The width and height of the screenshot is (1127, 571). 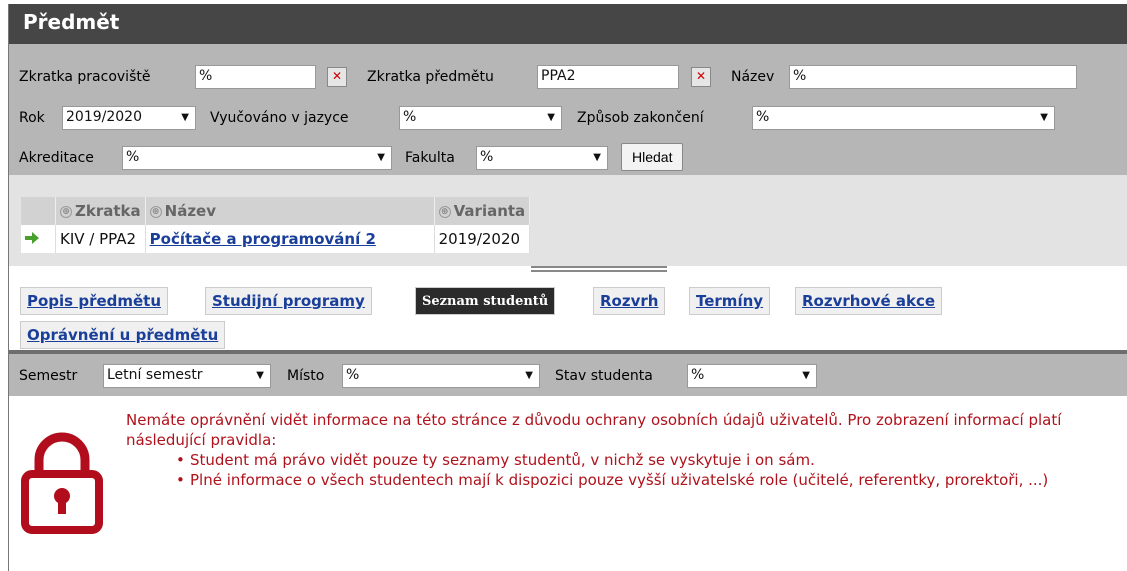 What do you see at coordinates (629, 301) in the screenshot?
I see `tab-rozvrh: Rozvrh` at bounding box center [629, 301].